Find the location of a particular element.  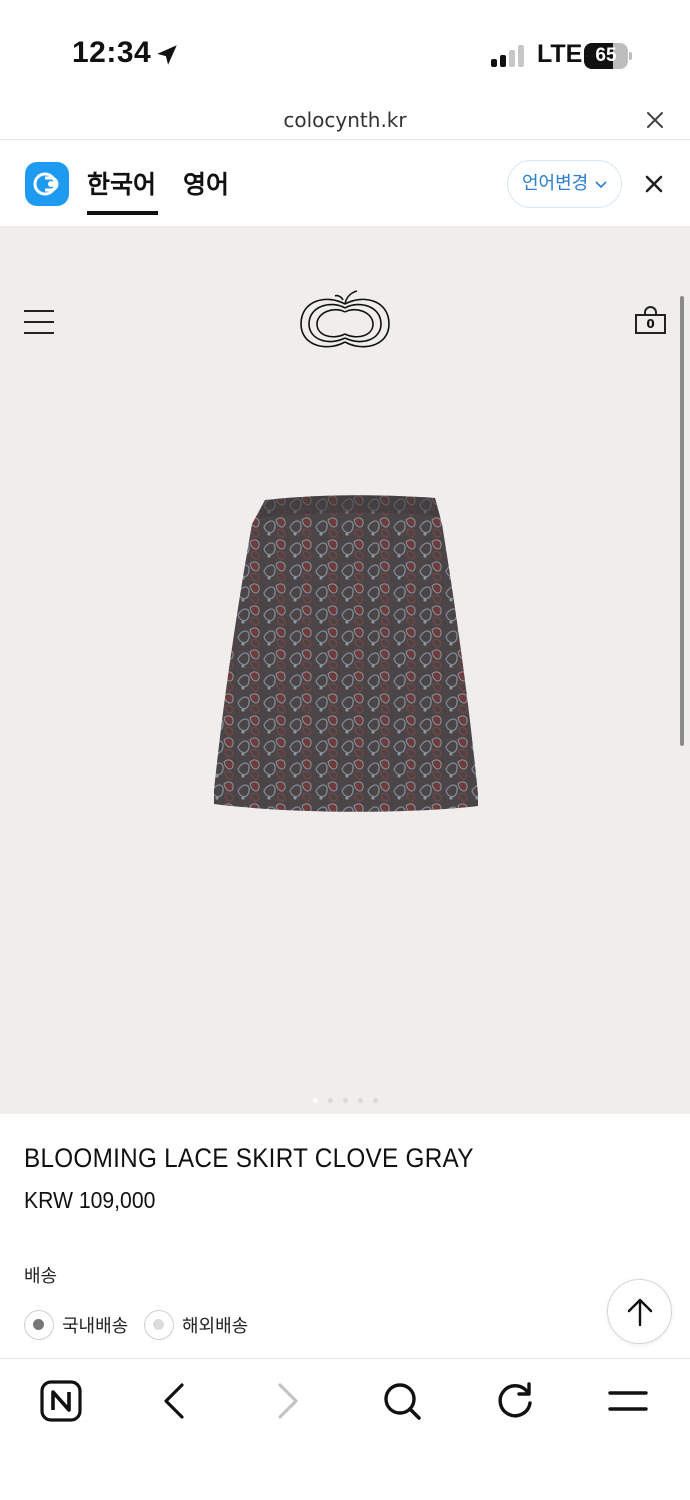

carousel-dots is located at coordinates (345, 1095).